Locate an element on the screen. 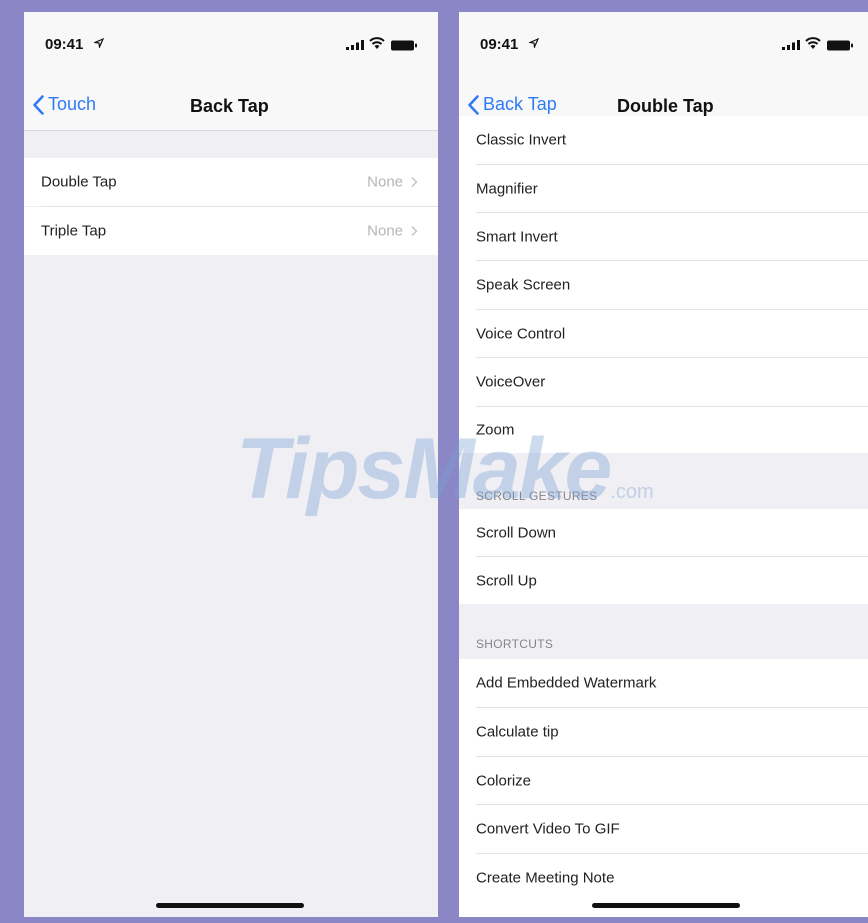 The image size is (868, 923). watermark: TipsMake.com is located at coordinates (445, 469).